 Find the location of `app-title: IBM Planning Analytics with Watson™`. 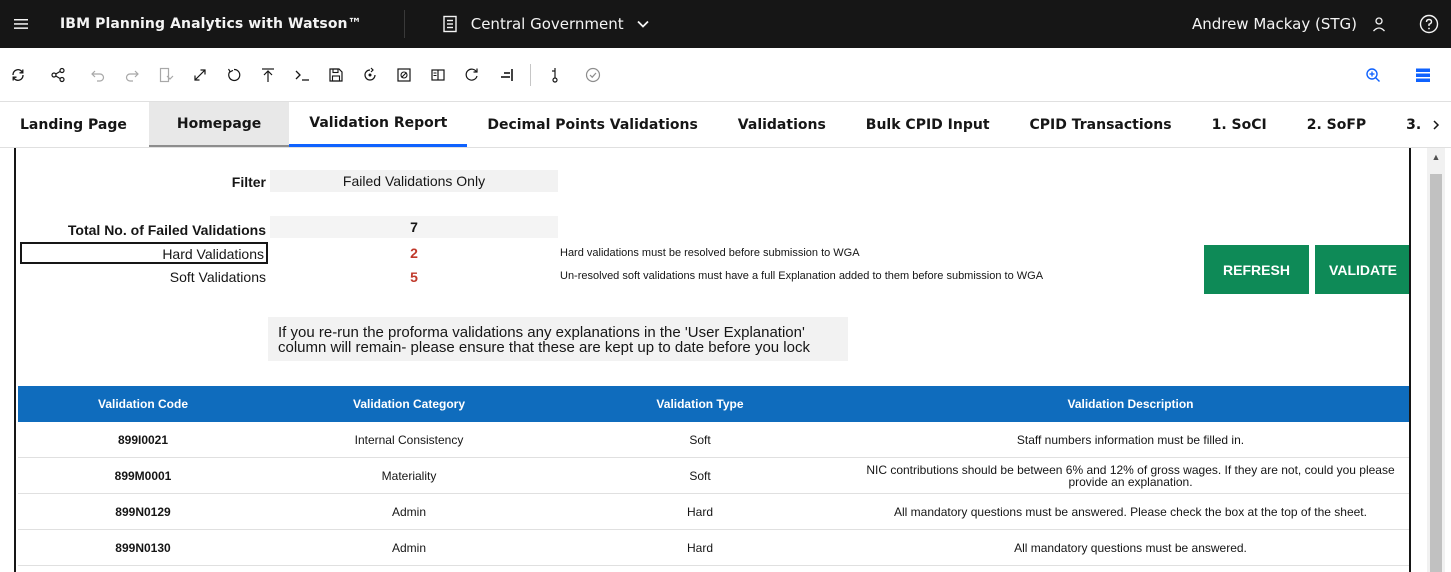

app-title: IBM Planning Analytics with Watson™ is located at coordinates (211, 24).